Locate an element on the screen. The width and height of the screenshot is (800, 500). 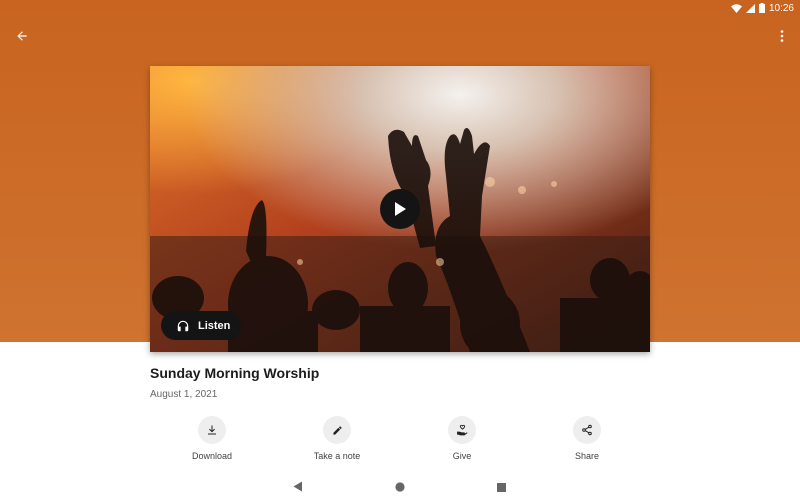
share-button: Share is located at coordinates (587, 438).